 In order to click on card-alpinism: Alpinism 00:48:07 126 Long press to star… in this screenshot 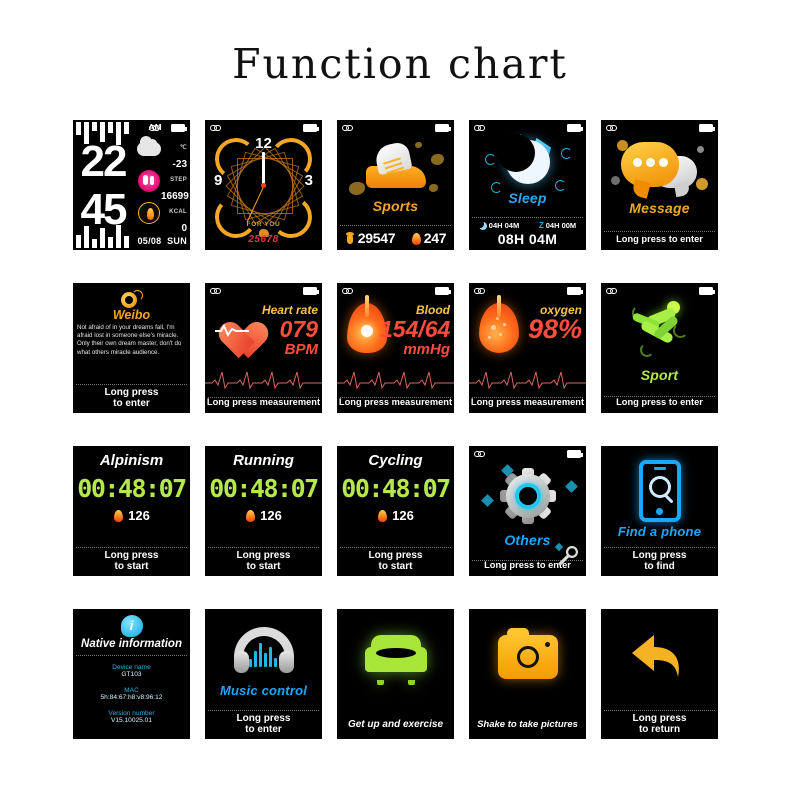, I will do `click(131, 511)`.